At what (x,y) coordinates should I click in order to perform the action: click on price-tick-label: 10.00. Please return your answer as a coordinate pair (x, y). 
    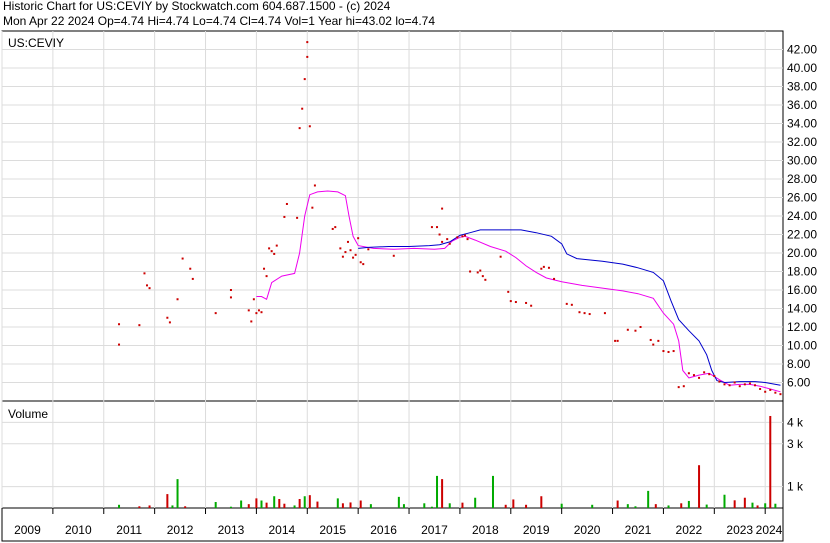
    Looking at the image, I should click on (802, 346).